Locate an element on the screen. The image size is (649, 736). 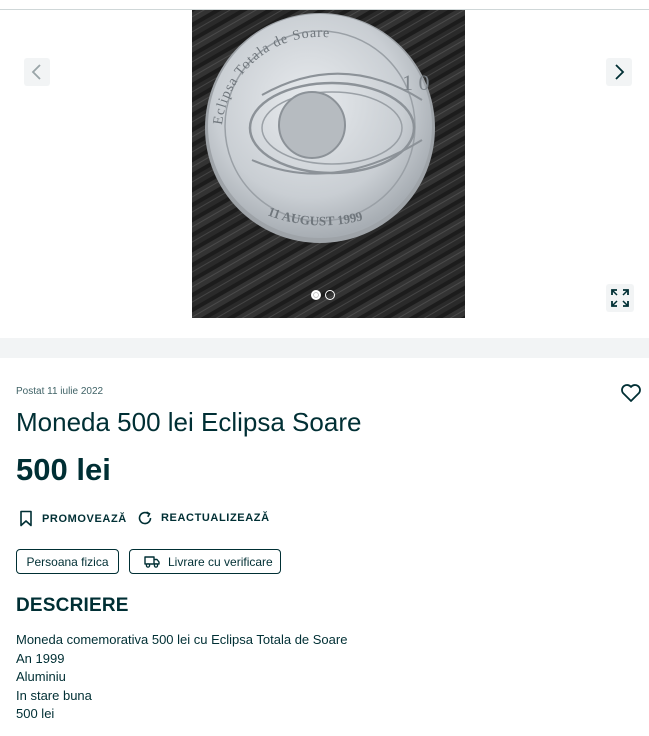
favorite-button is located at coordinates (631, 393).